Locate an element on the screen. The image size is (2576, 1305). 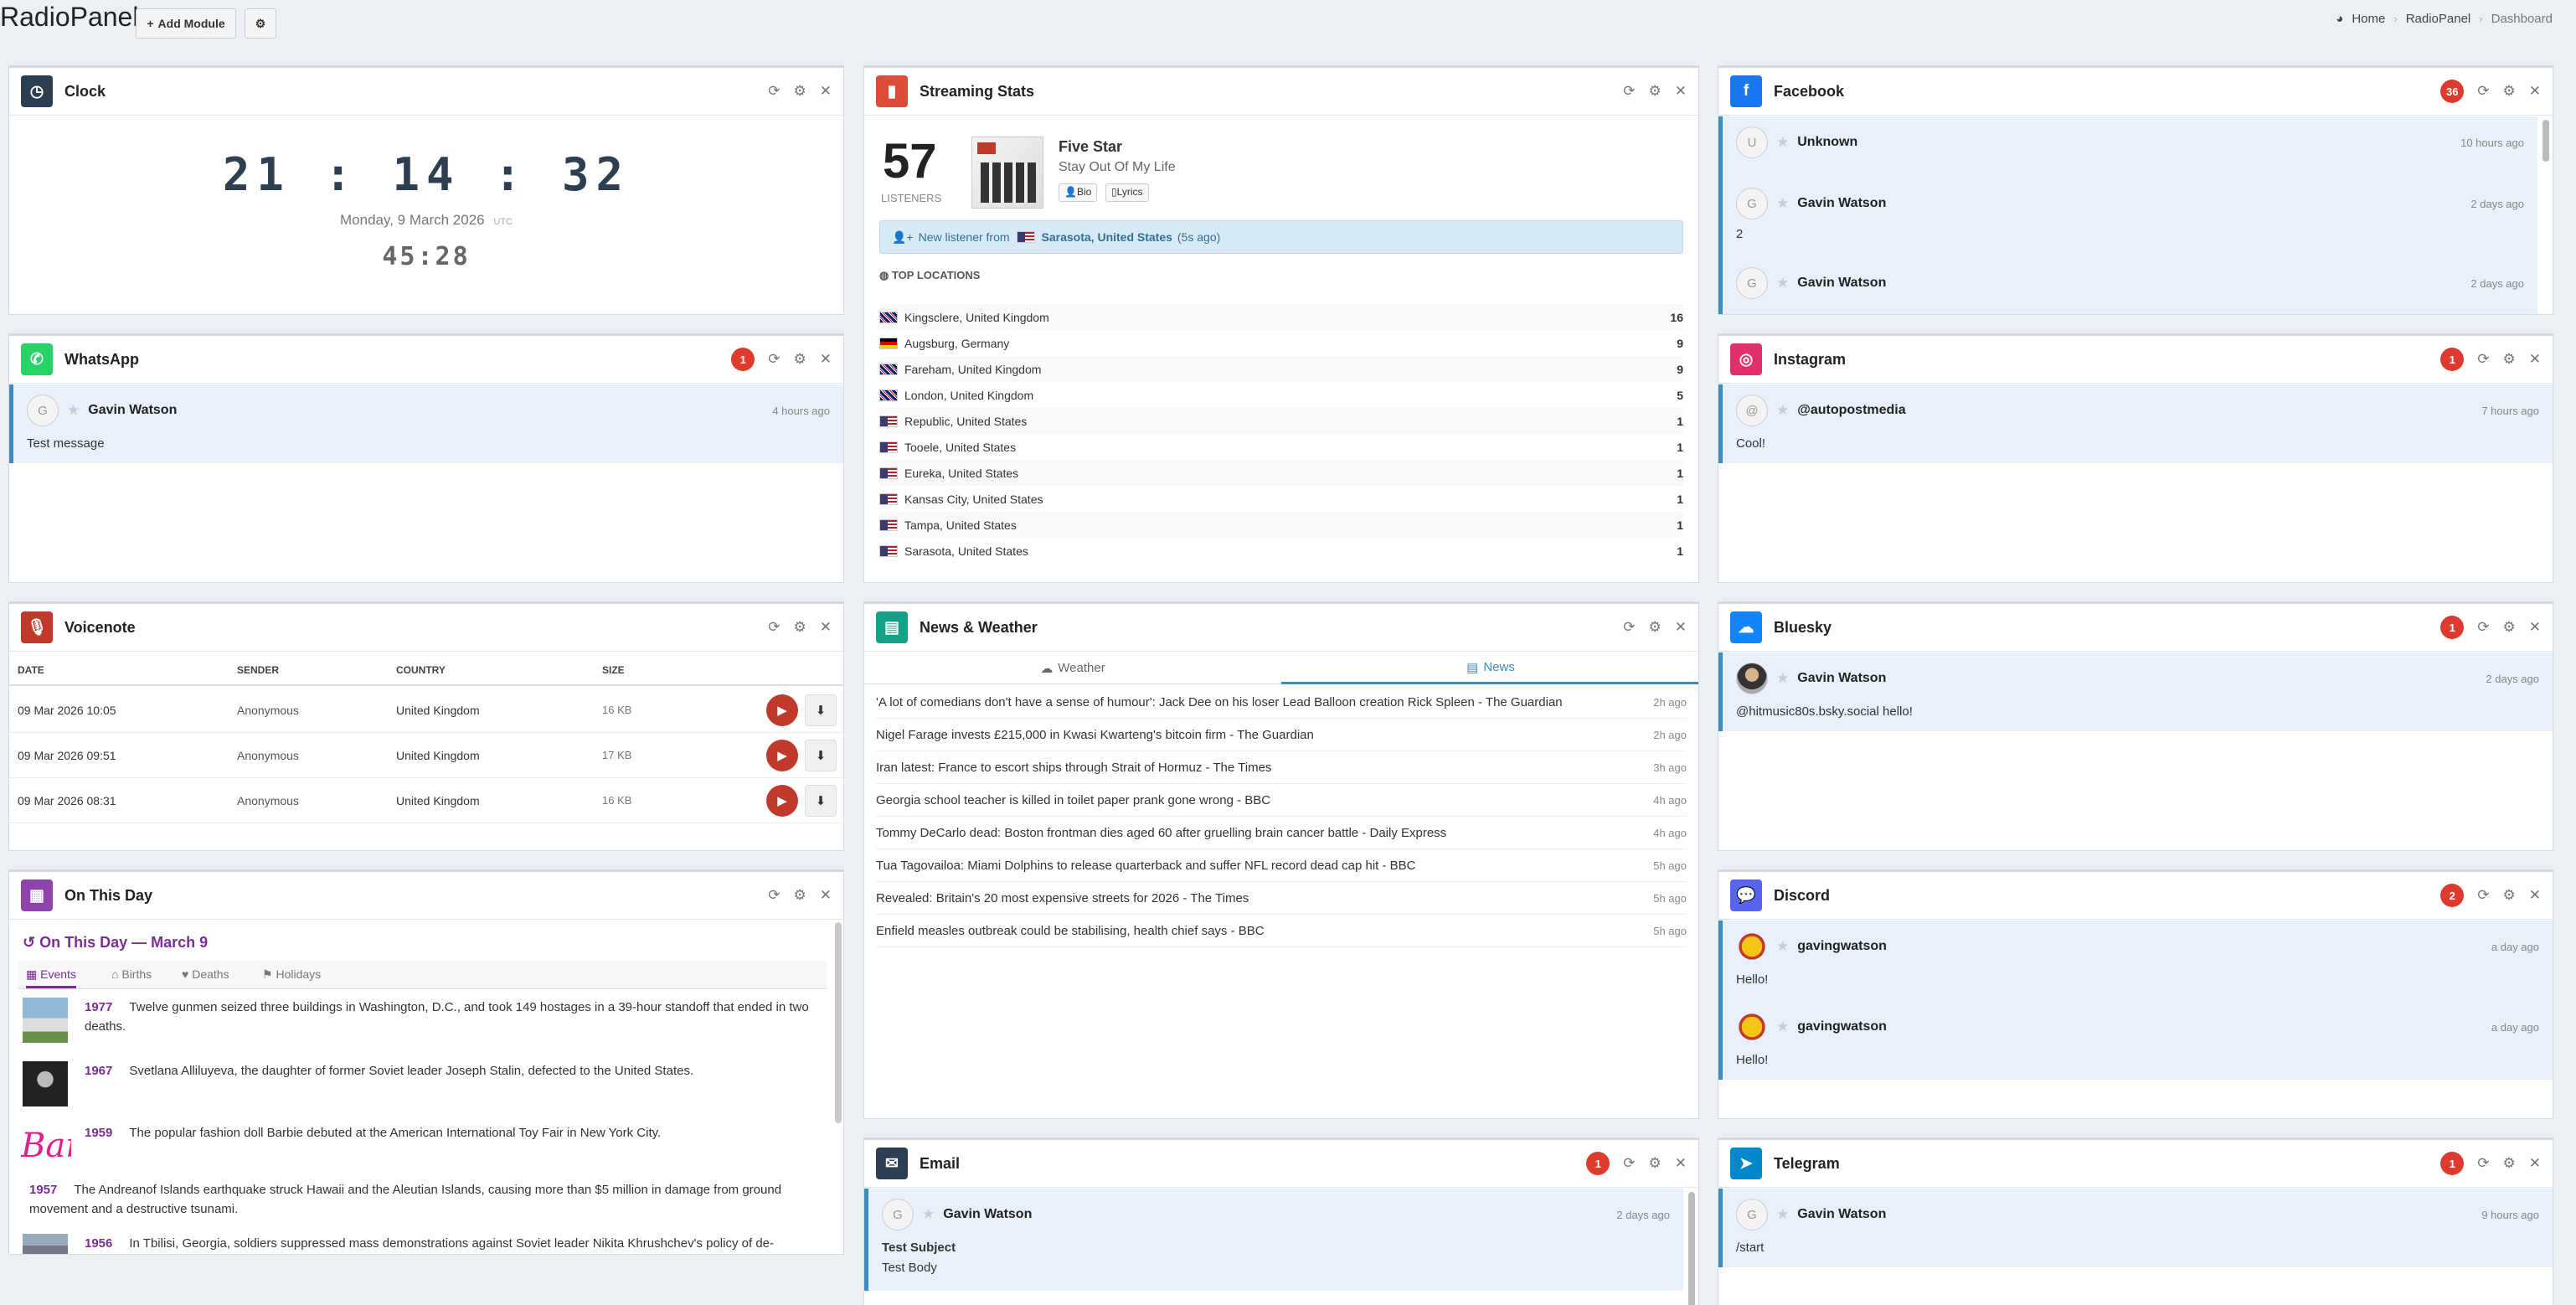
tab-births: ⌂ Births is located at coordinates (131, 974).